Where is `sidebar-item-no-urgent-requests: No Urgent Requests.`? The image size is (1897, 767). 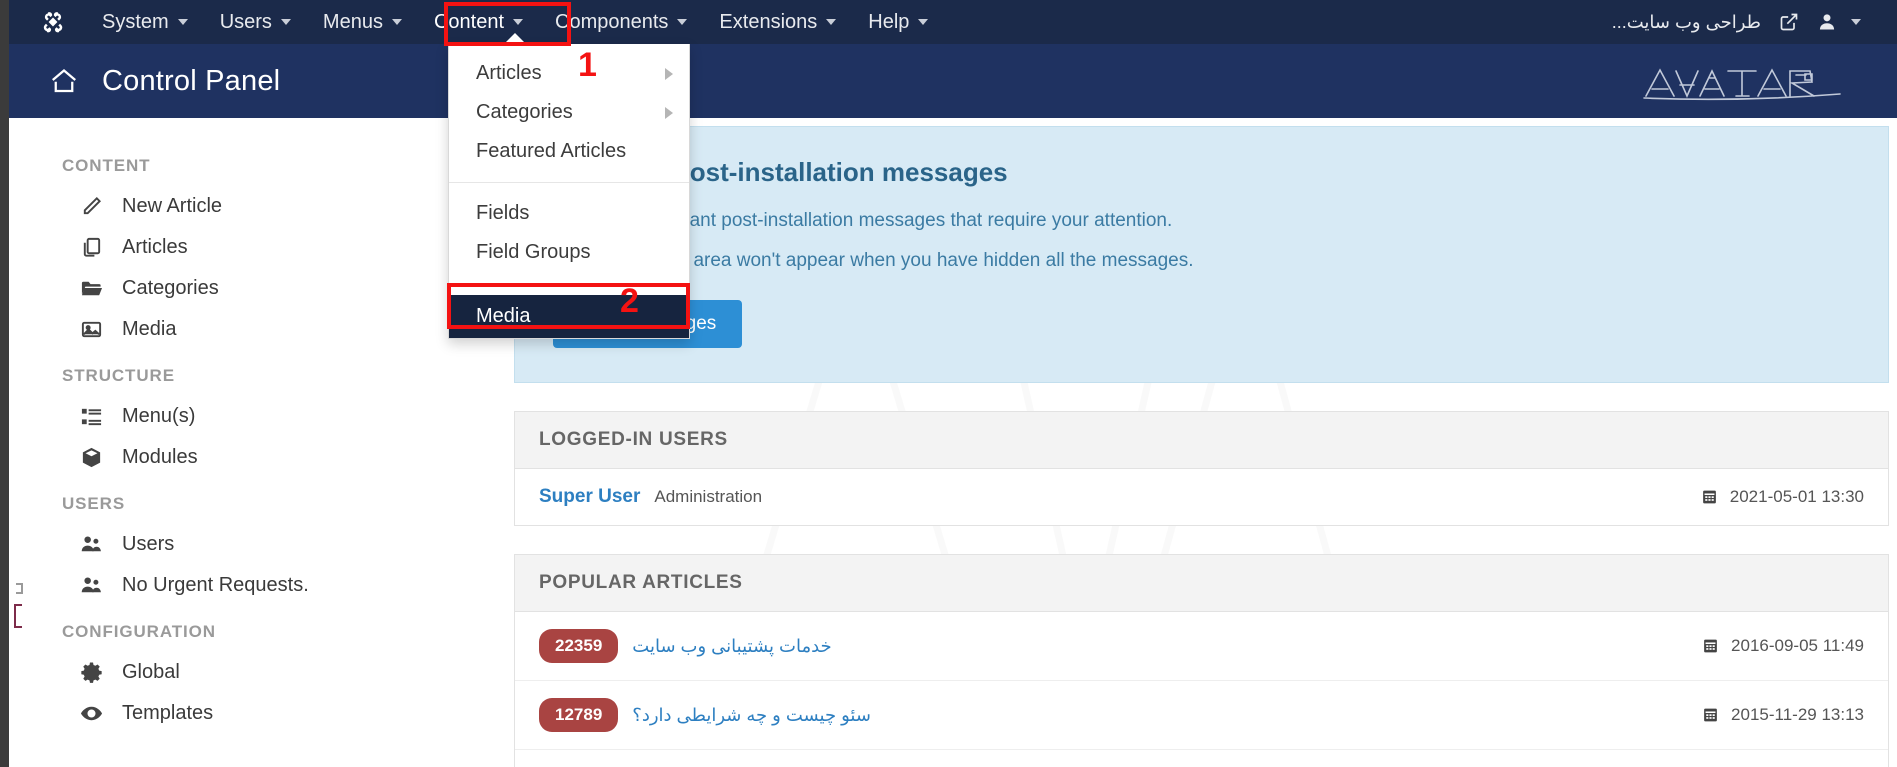
sidebar-item-no-urgent-requests: No Urgent Requests. is located at coordinates (257, 585).